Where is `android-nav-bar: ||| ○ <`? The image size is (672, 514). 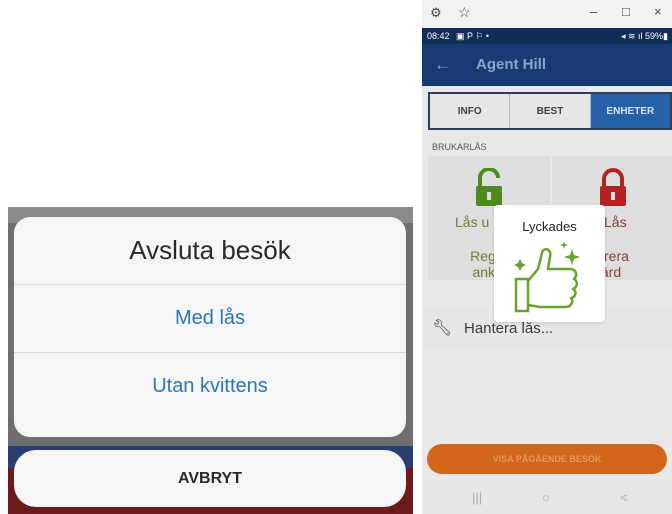
android-nav-bar: ||| ○ < is located at coordinates (547, 498).